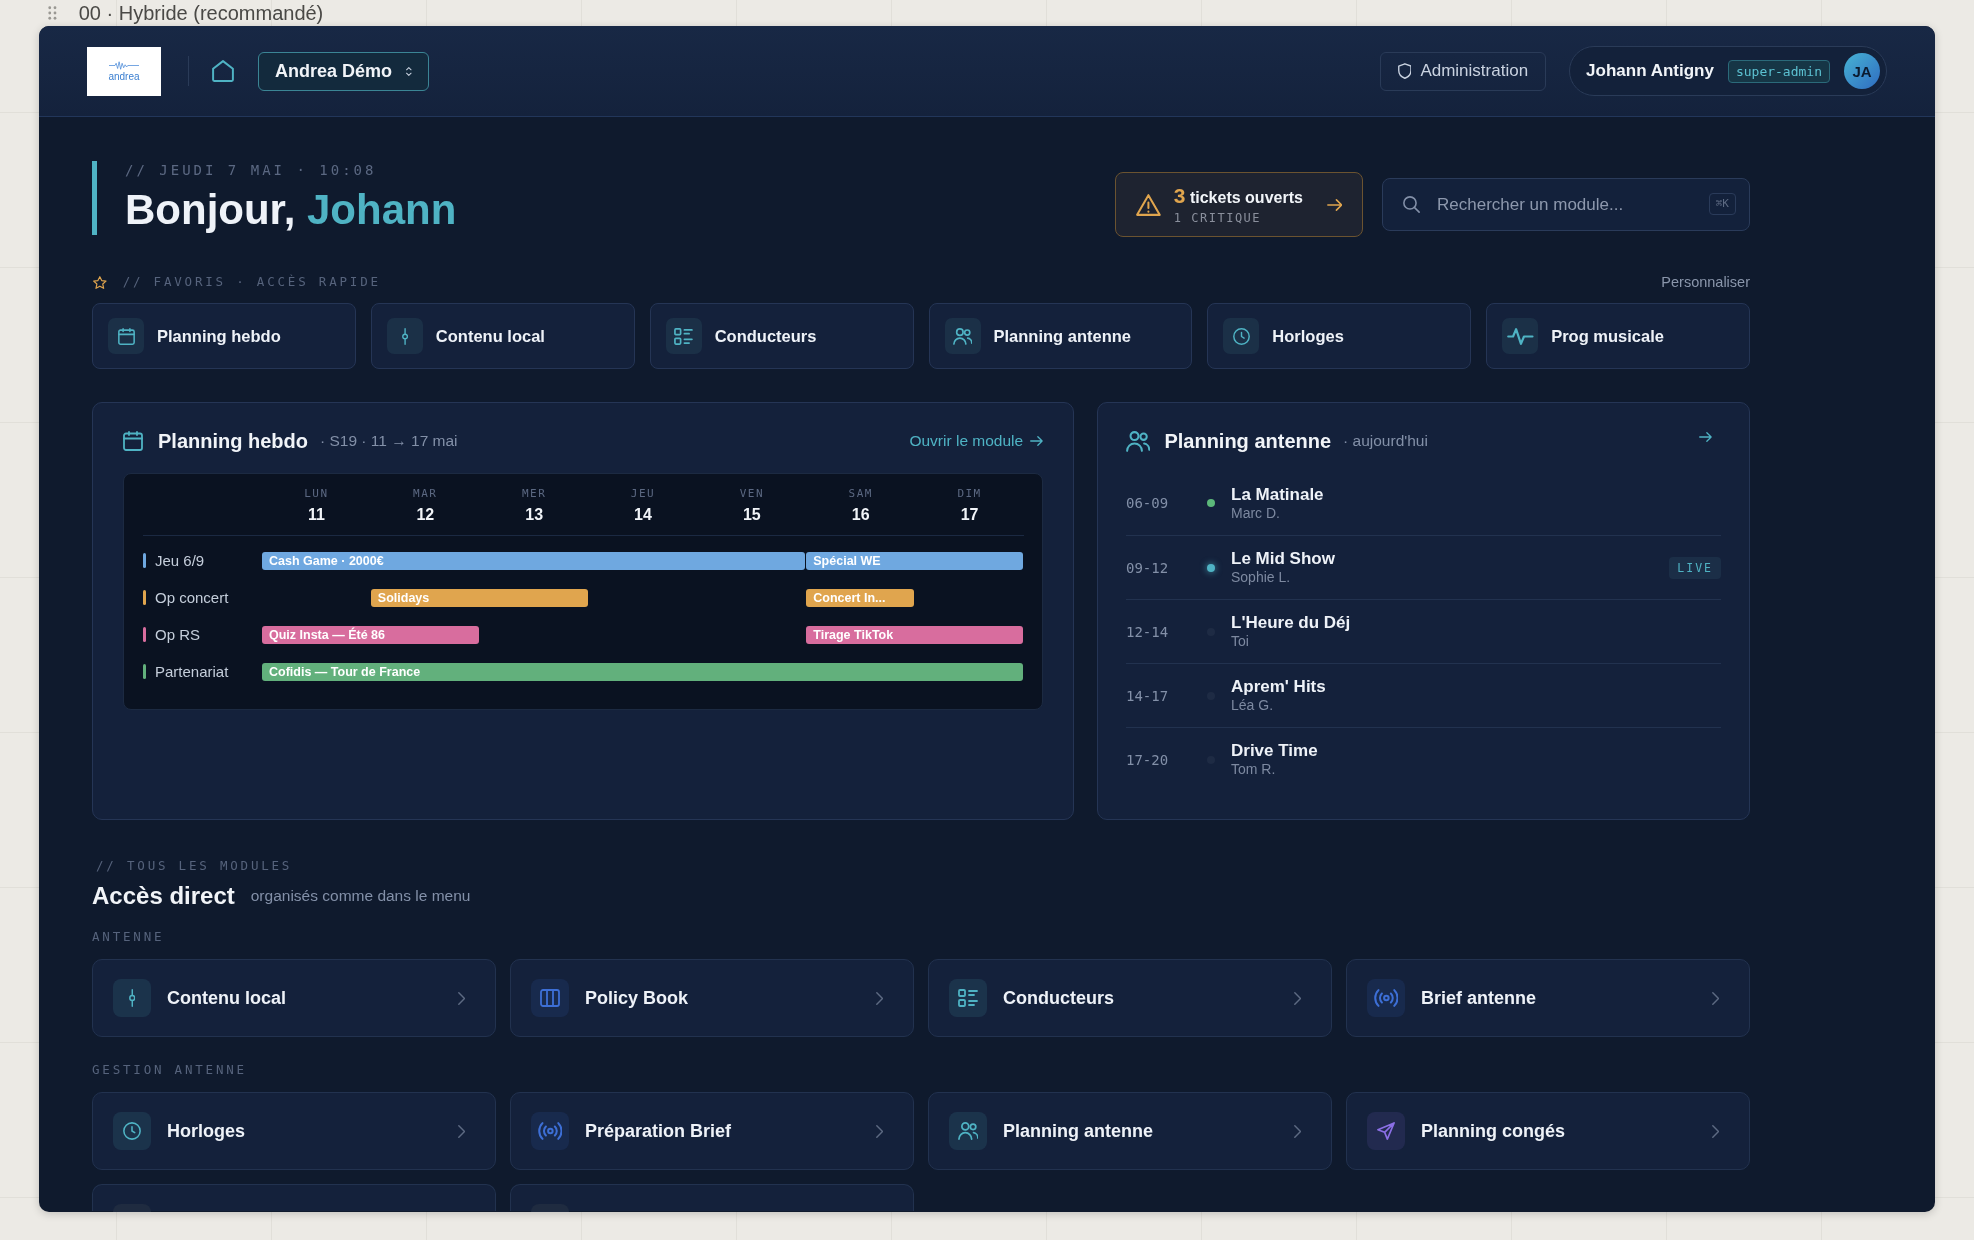 The image size is (1974, 1240). Describe the element at coordinates (223, 71) in the screenshot. I see `home-icon` at that location.